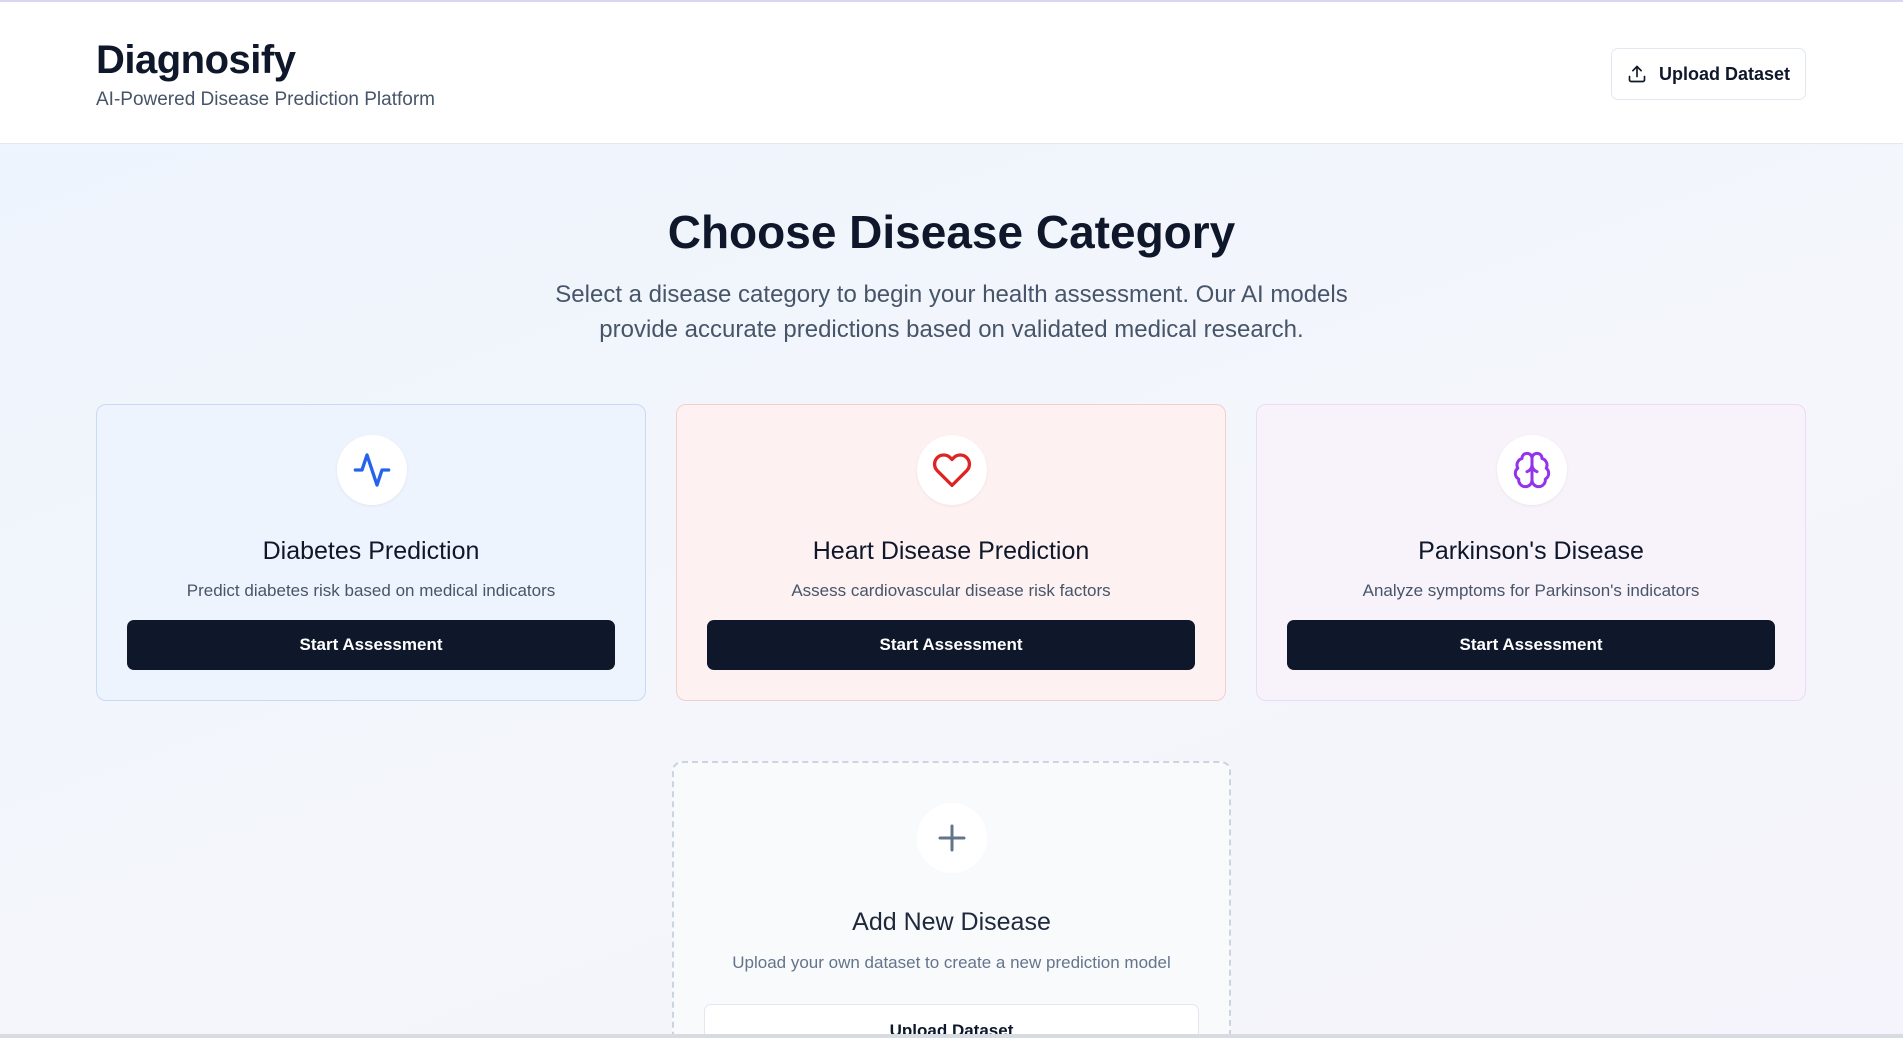 This screenshot has height=1038, width=1903. I want to click on upload-icon, so click(1637, 74).